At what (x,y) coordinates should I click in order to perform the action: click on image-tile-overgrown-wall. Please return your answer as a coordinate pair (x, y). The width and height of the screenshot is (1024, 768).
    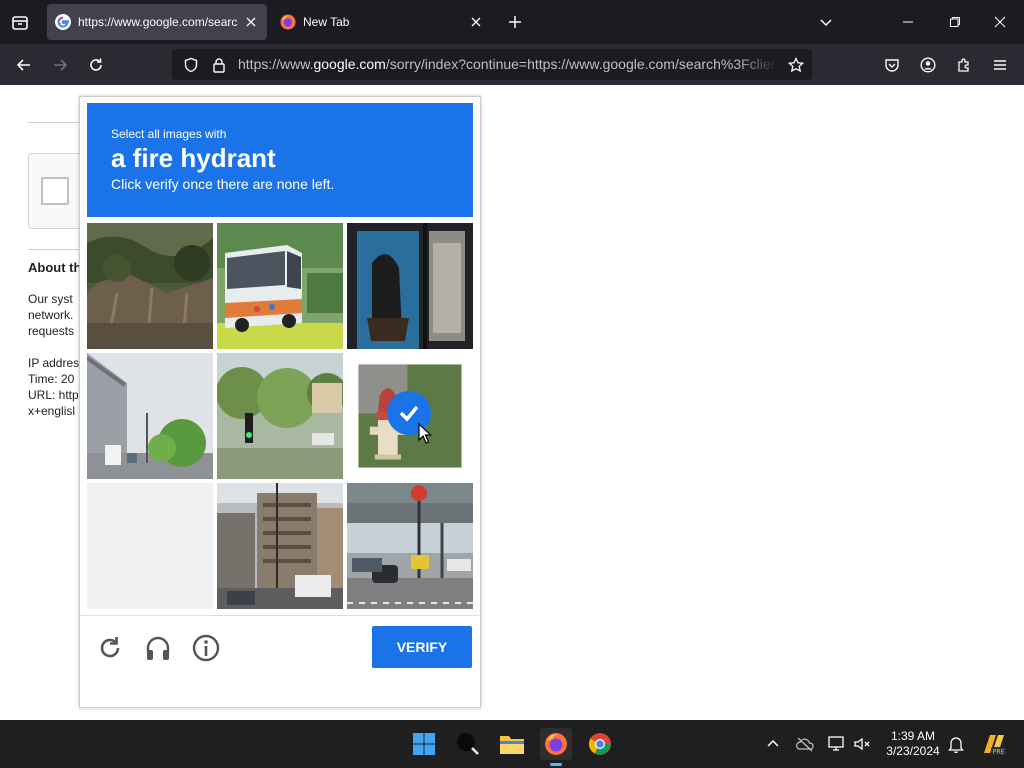
    Looking at the image, I should click on (150, 286).